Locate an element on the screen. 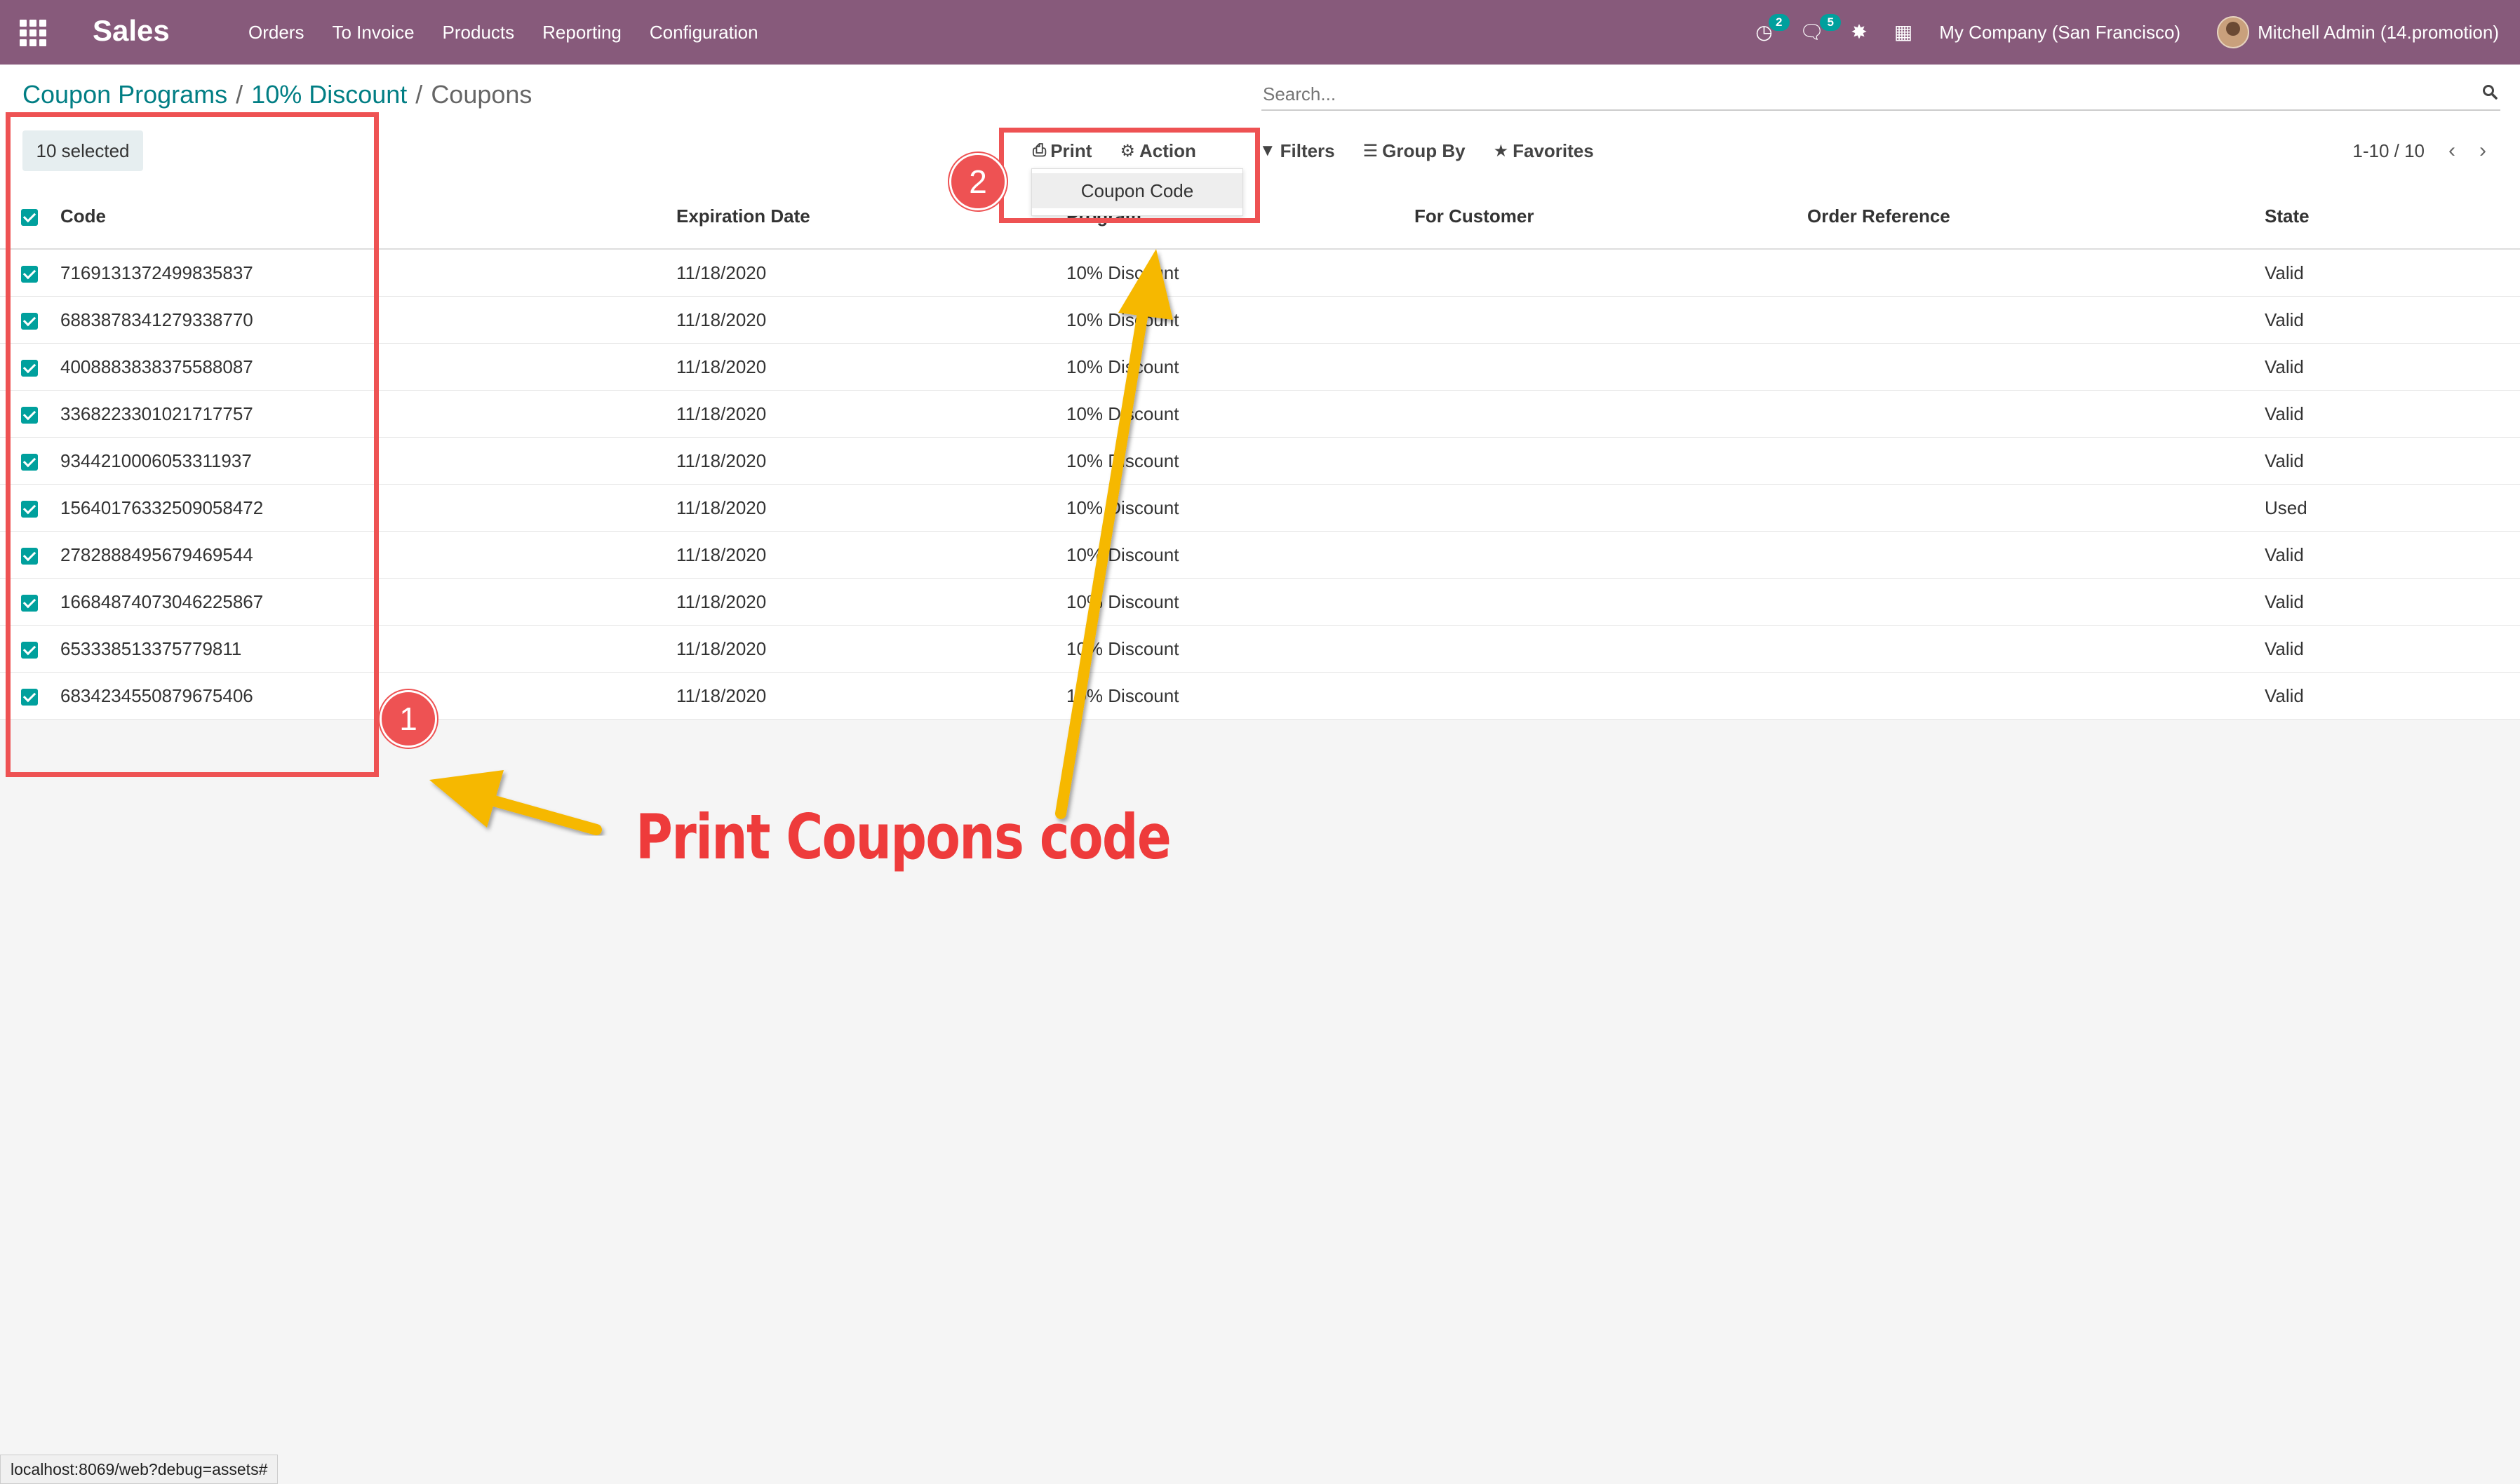  menu-to-invoice: To Invoice is located at coordinates (373, 33).